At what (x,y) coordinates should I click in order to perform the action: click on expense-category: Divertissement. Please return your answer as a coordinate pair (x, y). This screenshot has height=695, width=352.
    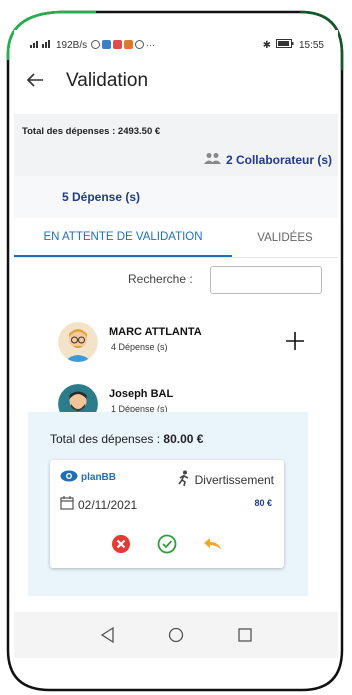
    Looking at the image, I should click on (225, 479).